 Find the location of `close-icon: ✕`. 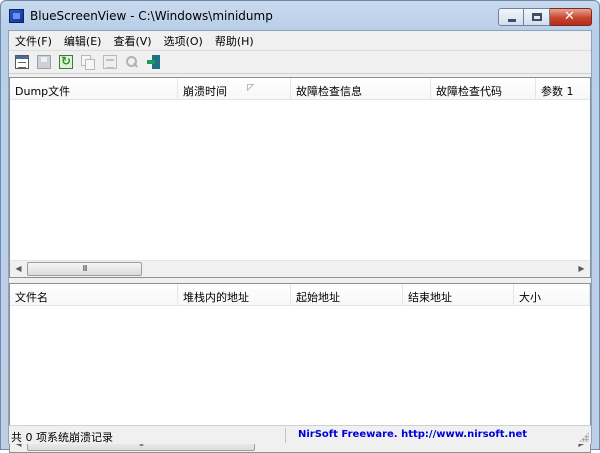

close-icon: ✕ is located at coordinates (569, 16).